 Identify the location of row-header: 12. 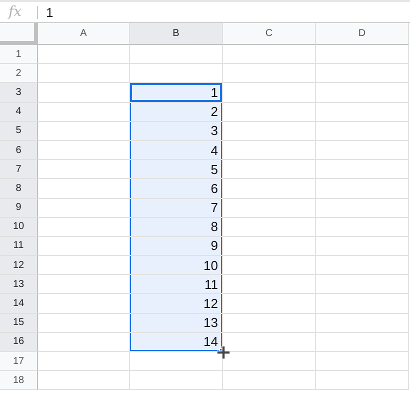
(19, 266).